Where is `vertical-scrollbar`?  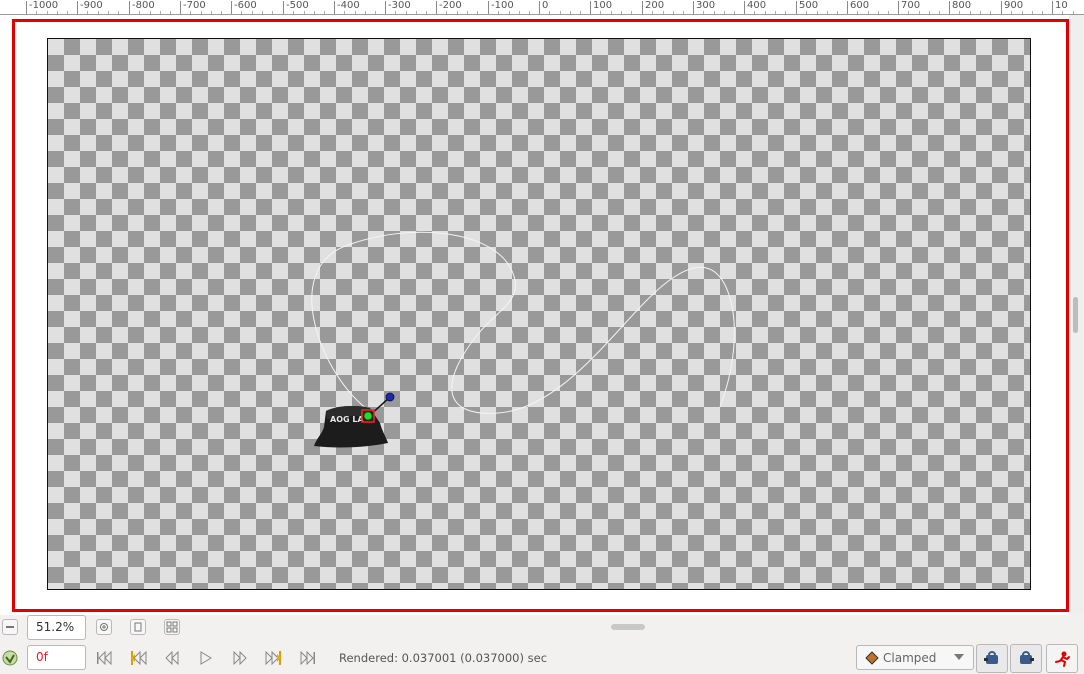
vertical-scrollbar is located at coordinates (1076, 315).